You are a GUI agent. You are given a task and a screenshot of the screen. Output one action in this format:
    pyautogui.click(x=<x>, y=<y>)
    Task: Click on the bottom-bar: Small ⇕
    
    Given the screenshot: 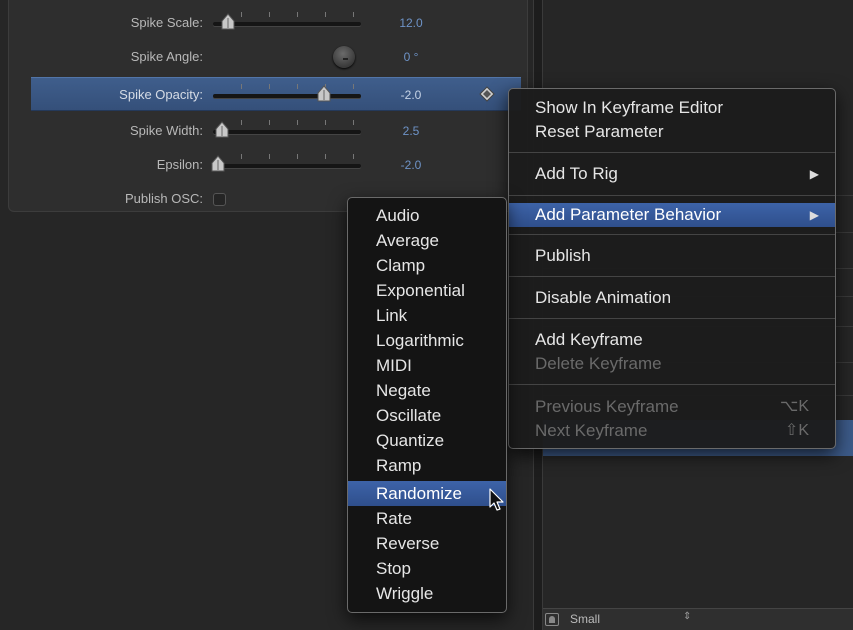 What is the action you would take?
    pyautogui.click(x=698, y=619)
    